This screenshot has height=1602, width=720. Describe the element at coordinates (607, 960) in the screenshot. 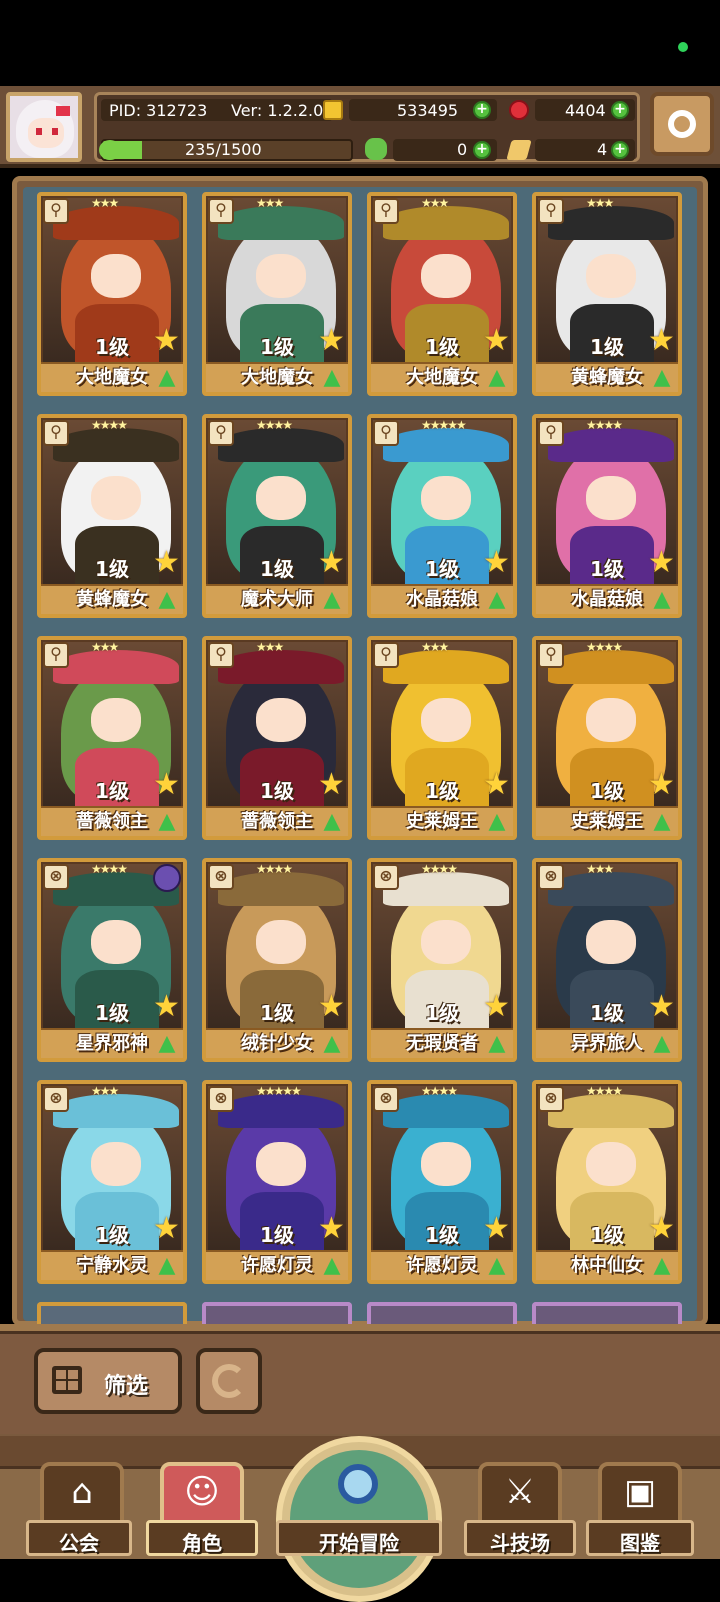

I see `character-card: ⊗ ★★★ 1级 ★ 异界旅人 ▲` at that location.